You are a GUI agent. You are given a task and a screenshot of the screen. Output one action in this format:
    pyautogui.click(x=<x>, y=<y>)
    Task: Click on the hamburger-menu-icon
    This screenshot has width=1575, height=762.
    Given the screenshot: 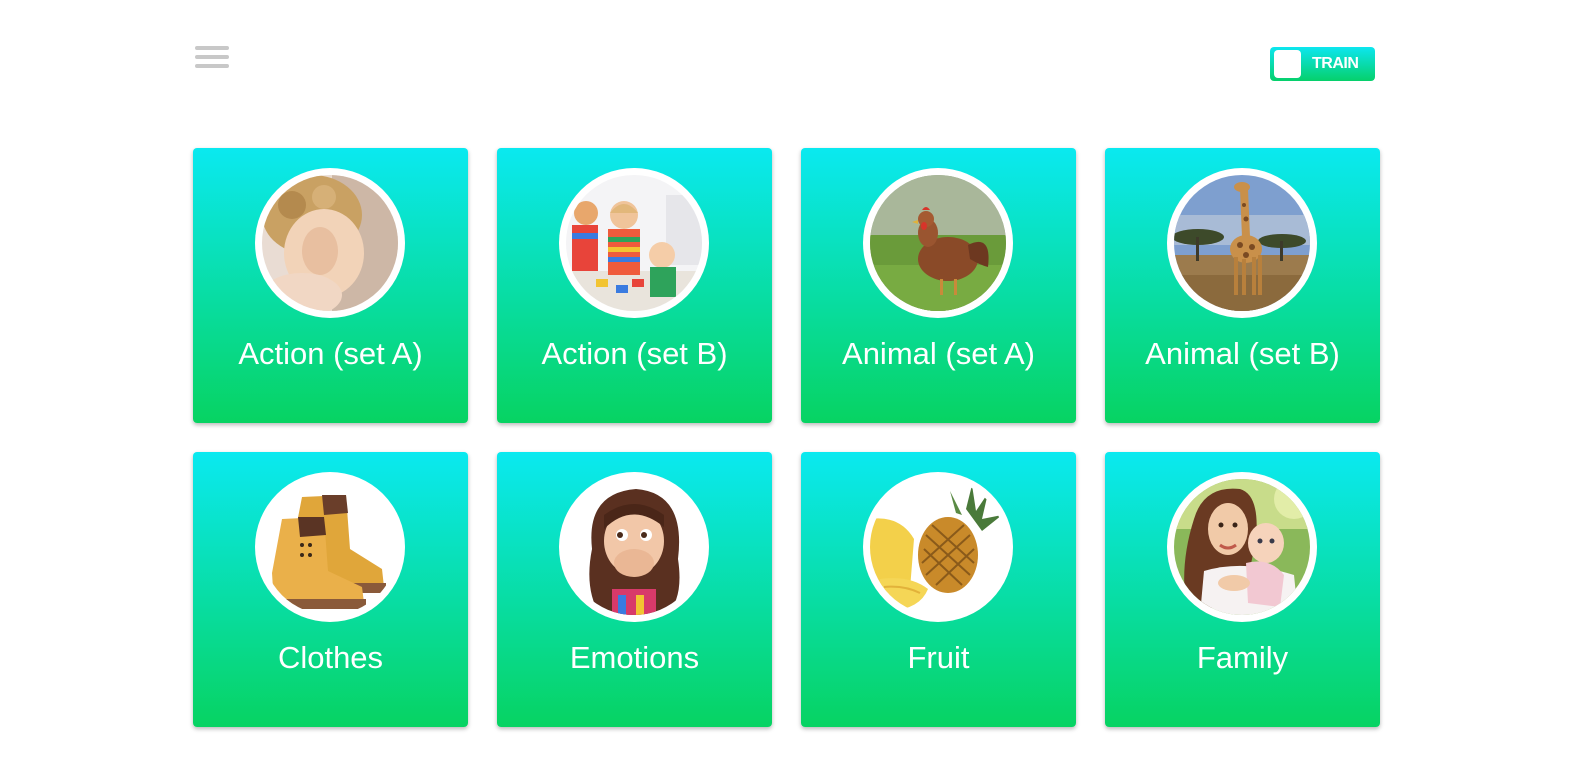 What is the action you would take?
    pyautogui.click(x=212, y=58)
    